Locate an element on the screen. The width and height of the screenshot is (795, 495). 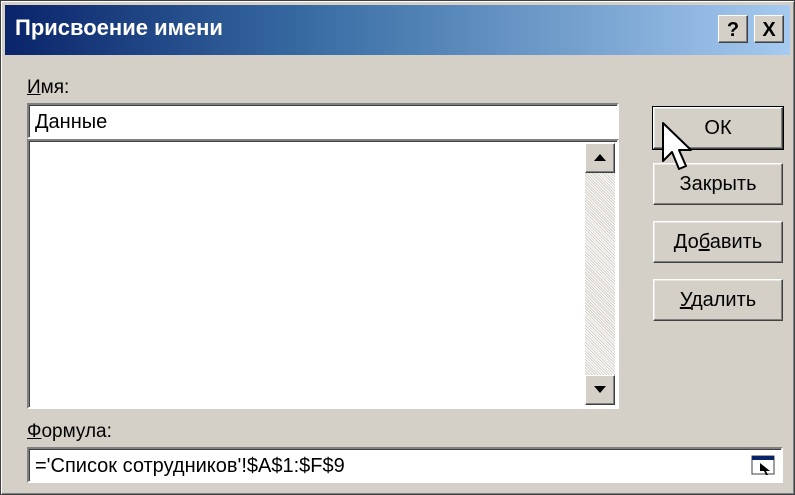
title-bar: Присвоение имени ? X is located at coordinates (397, 30).